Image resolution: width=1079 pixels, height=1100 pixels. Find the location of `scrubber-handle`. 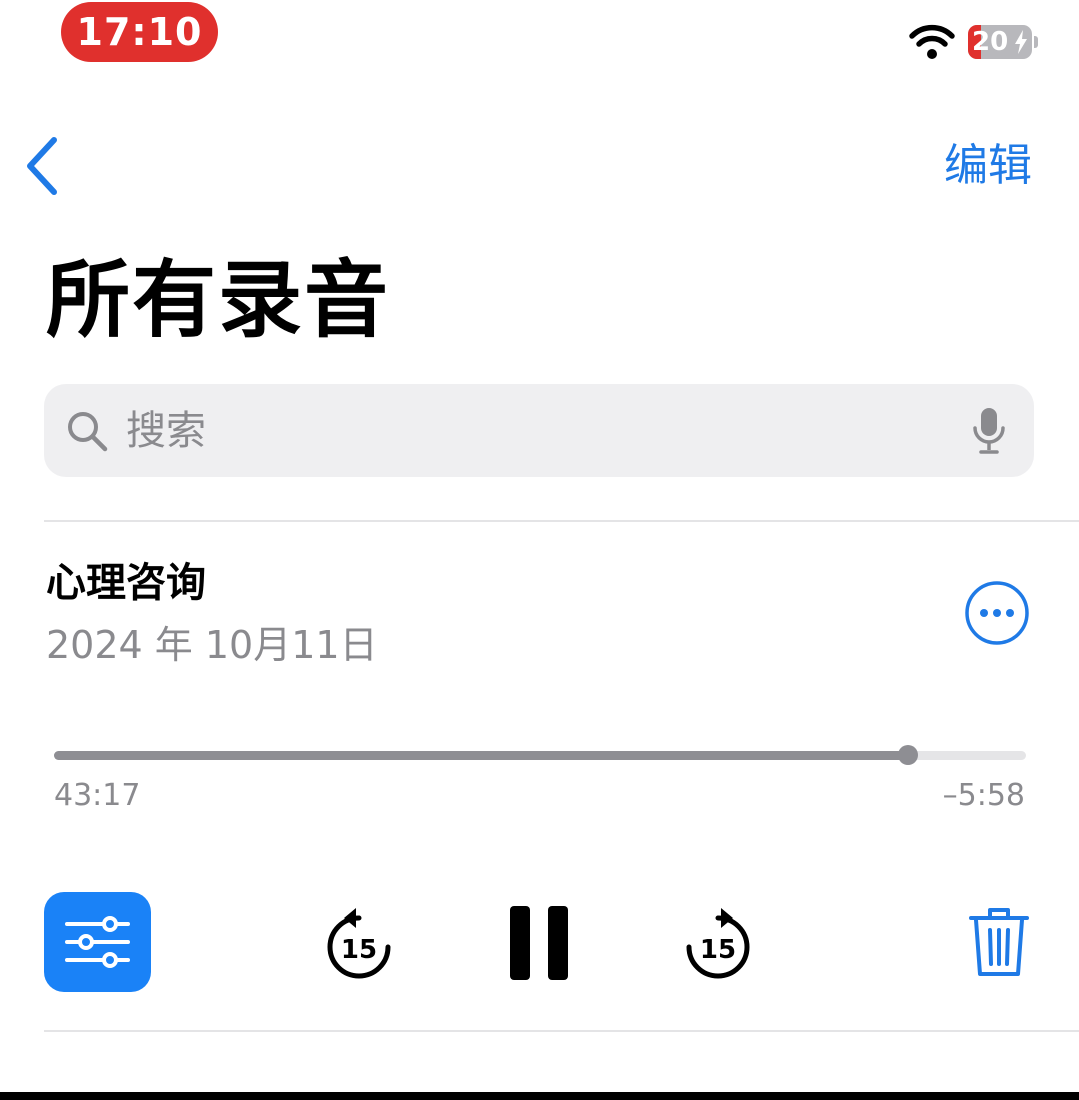

scrubber-handle is located at coordinates (908, 755).